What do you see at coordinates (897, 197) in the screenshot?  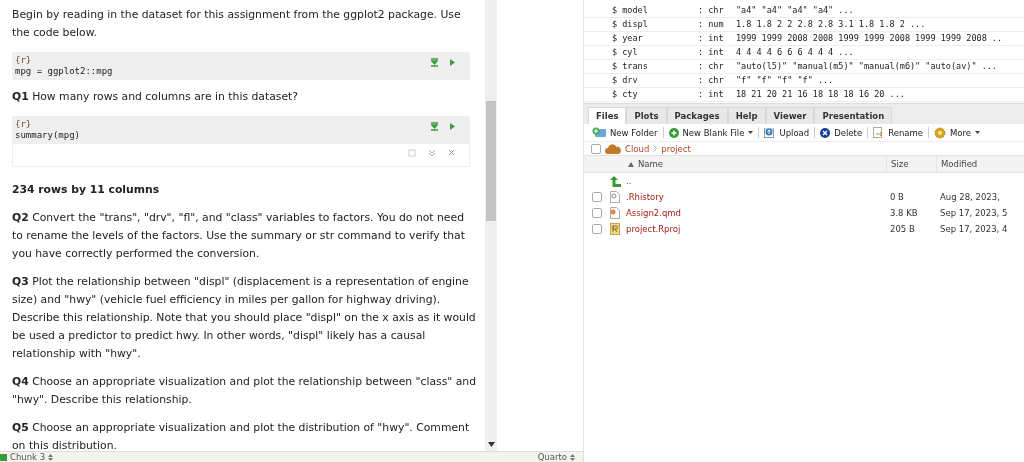 I see `file-size: 0 B` at bounding box center [897, 197].